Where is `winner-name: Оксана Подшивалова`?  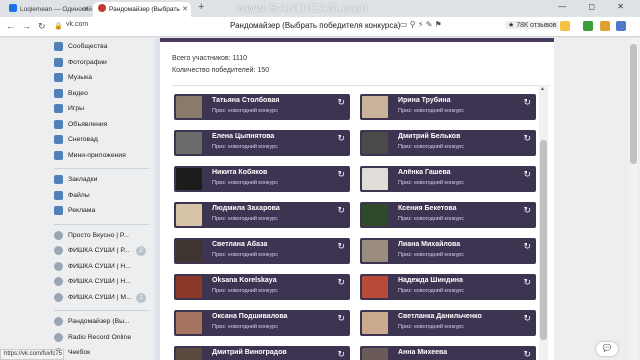
winner-name: Оксана Подшивалова is located at coordinates (249, 316).